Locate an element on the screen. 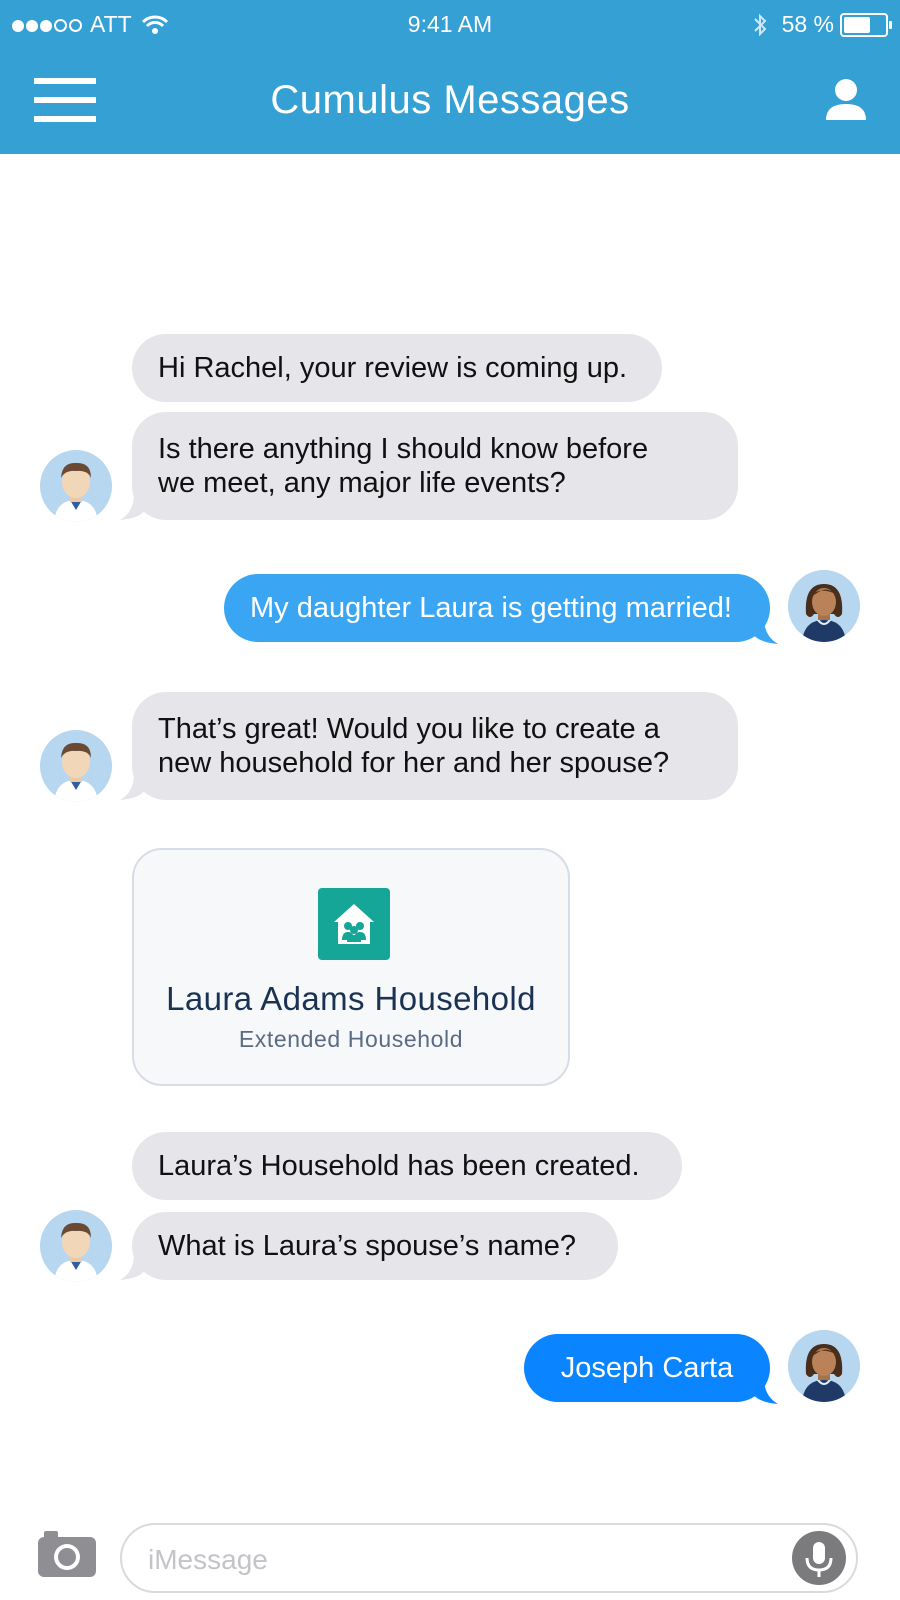  message-input: iMessage is located at coordinates (489, 1558).